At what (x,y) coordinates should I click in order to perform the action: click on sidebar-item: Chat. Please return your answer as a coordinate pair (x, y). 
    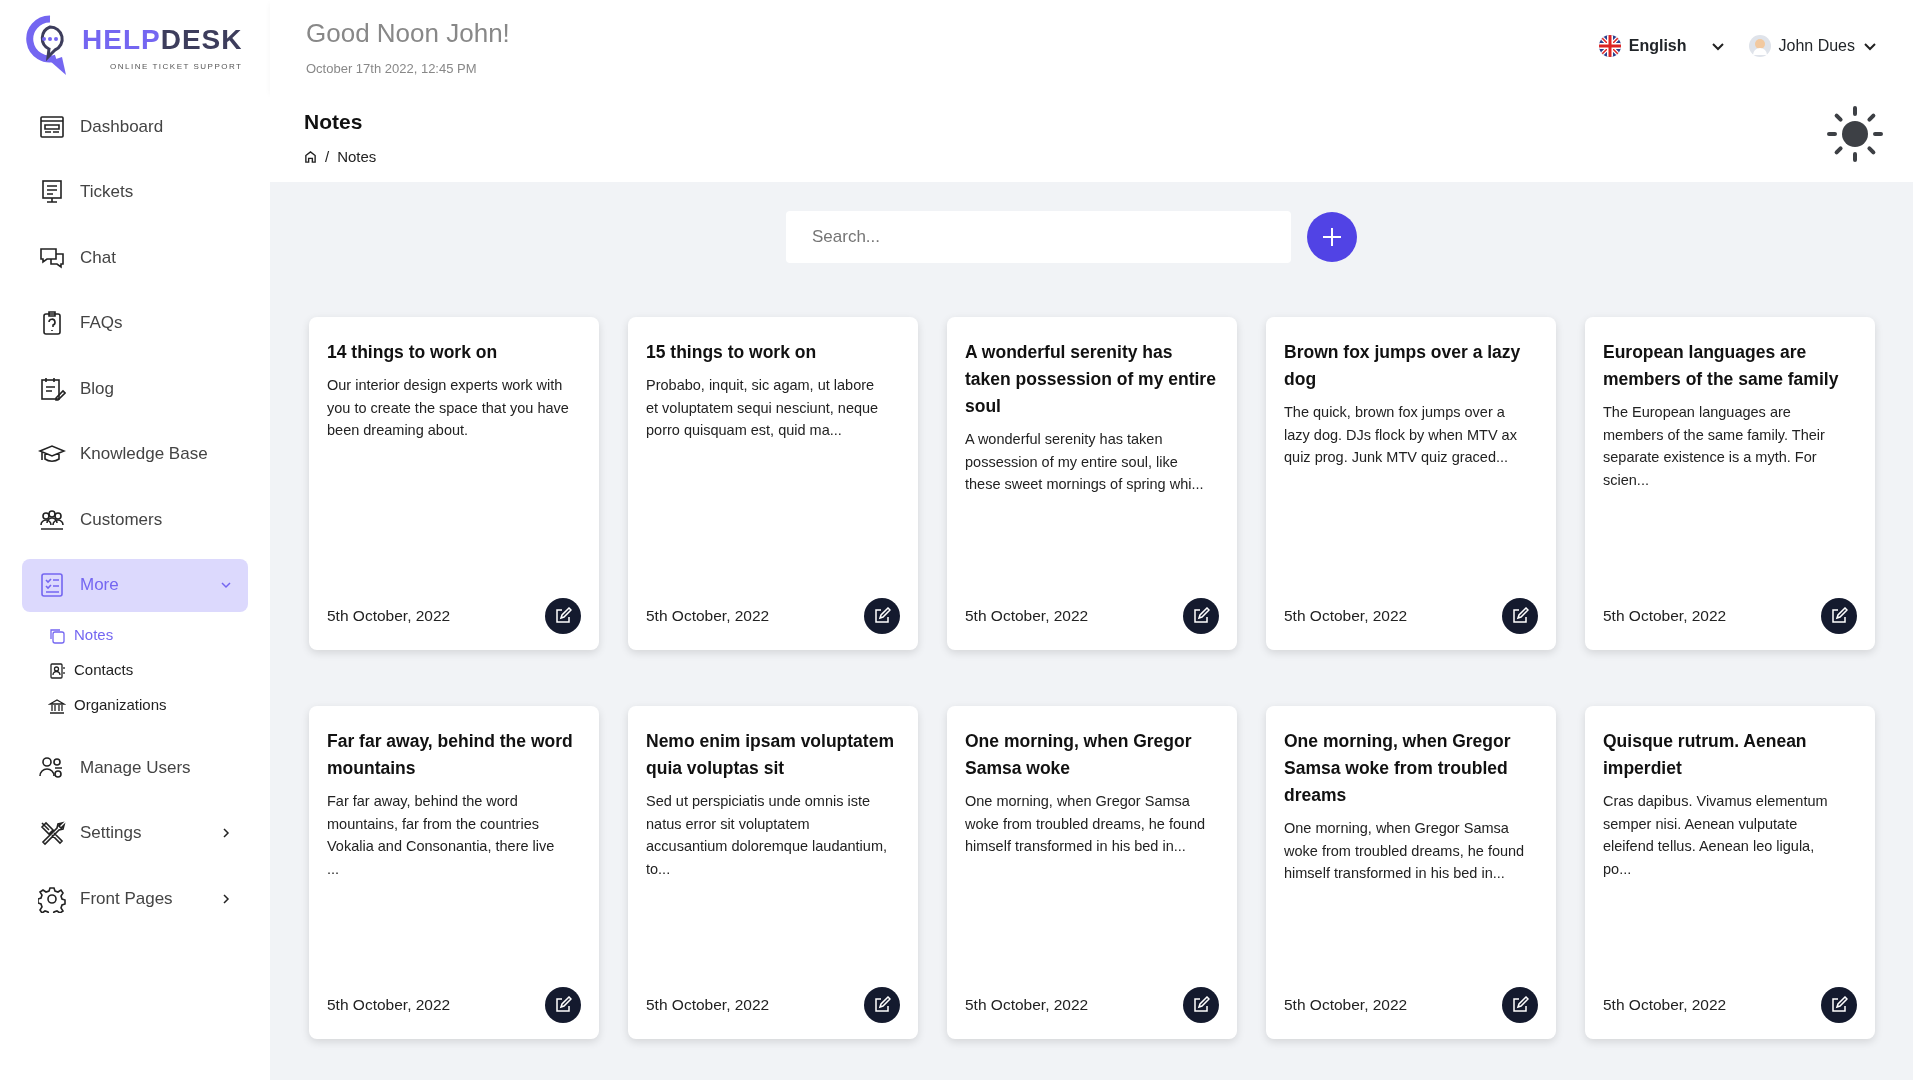
    Looking at the image, I should click on (135, 257).